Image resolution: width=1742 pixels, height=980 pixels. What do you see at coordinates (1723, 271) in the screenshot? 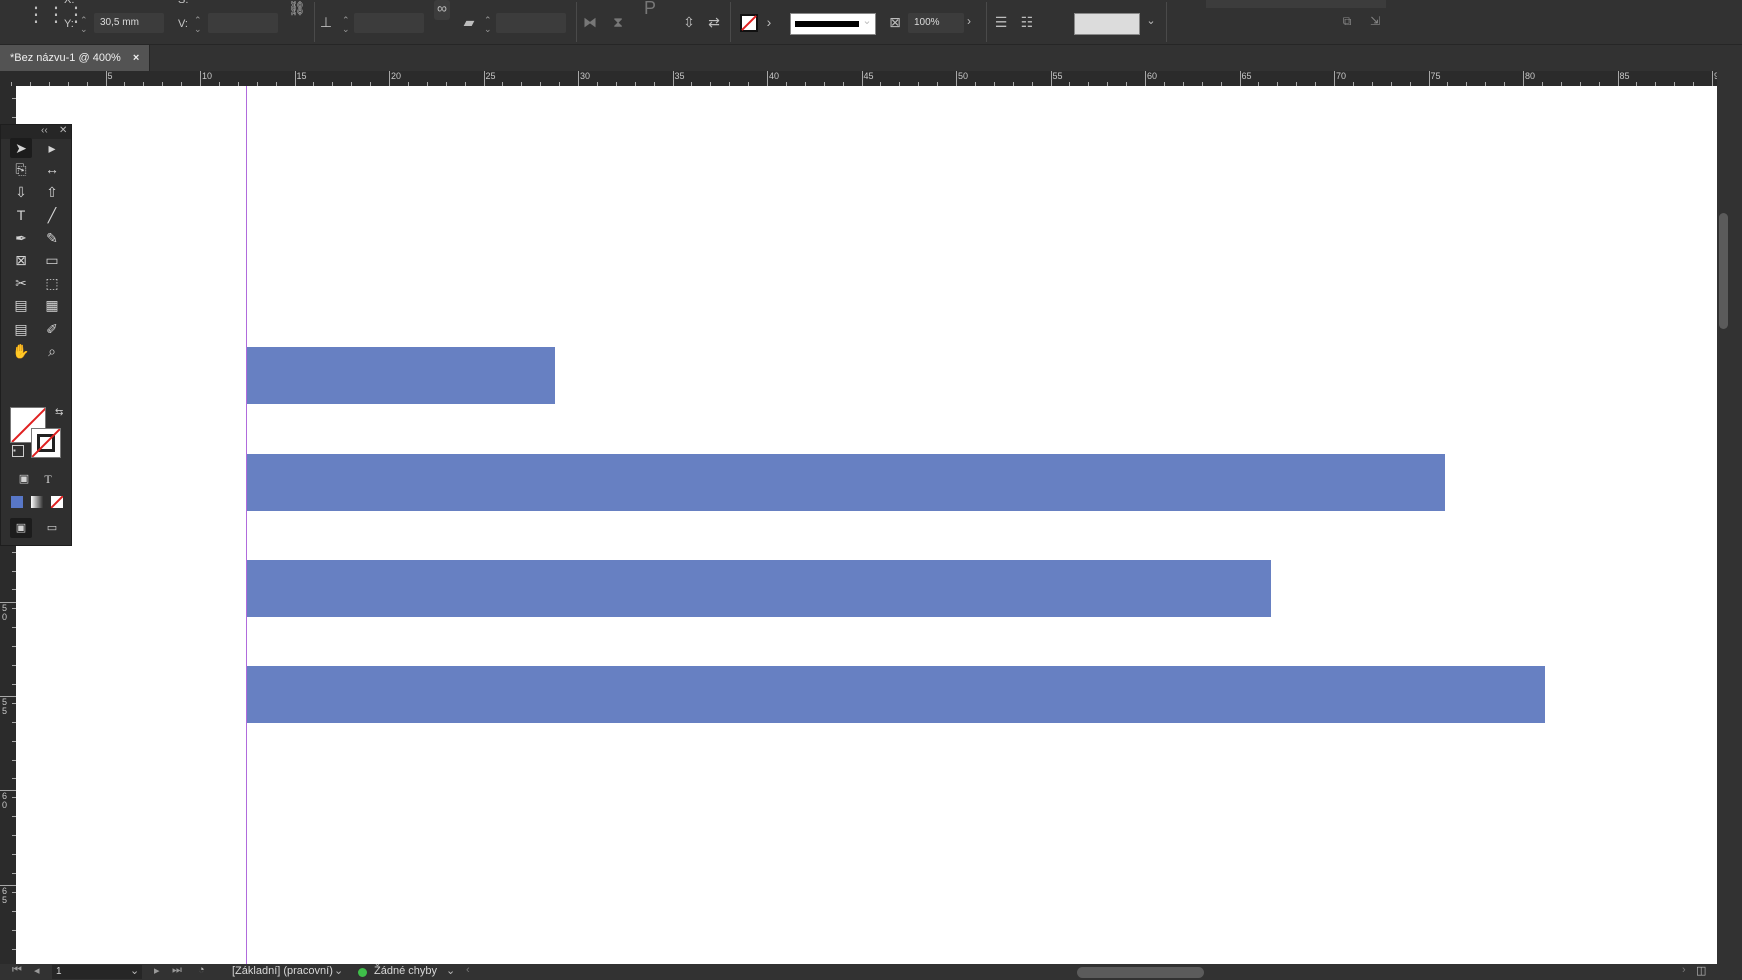
I see `vertical-scroll-thumb` at bounding box center [1723, 271].